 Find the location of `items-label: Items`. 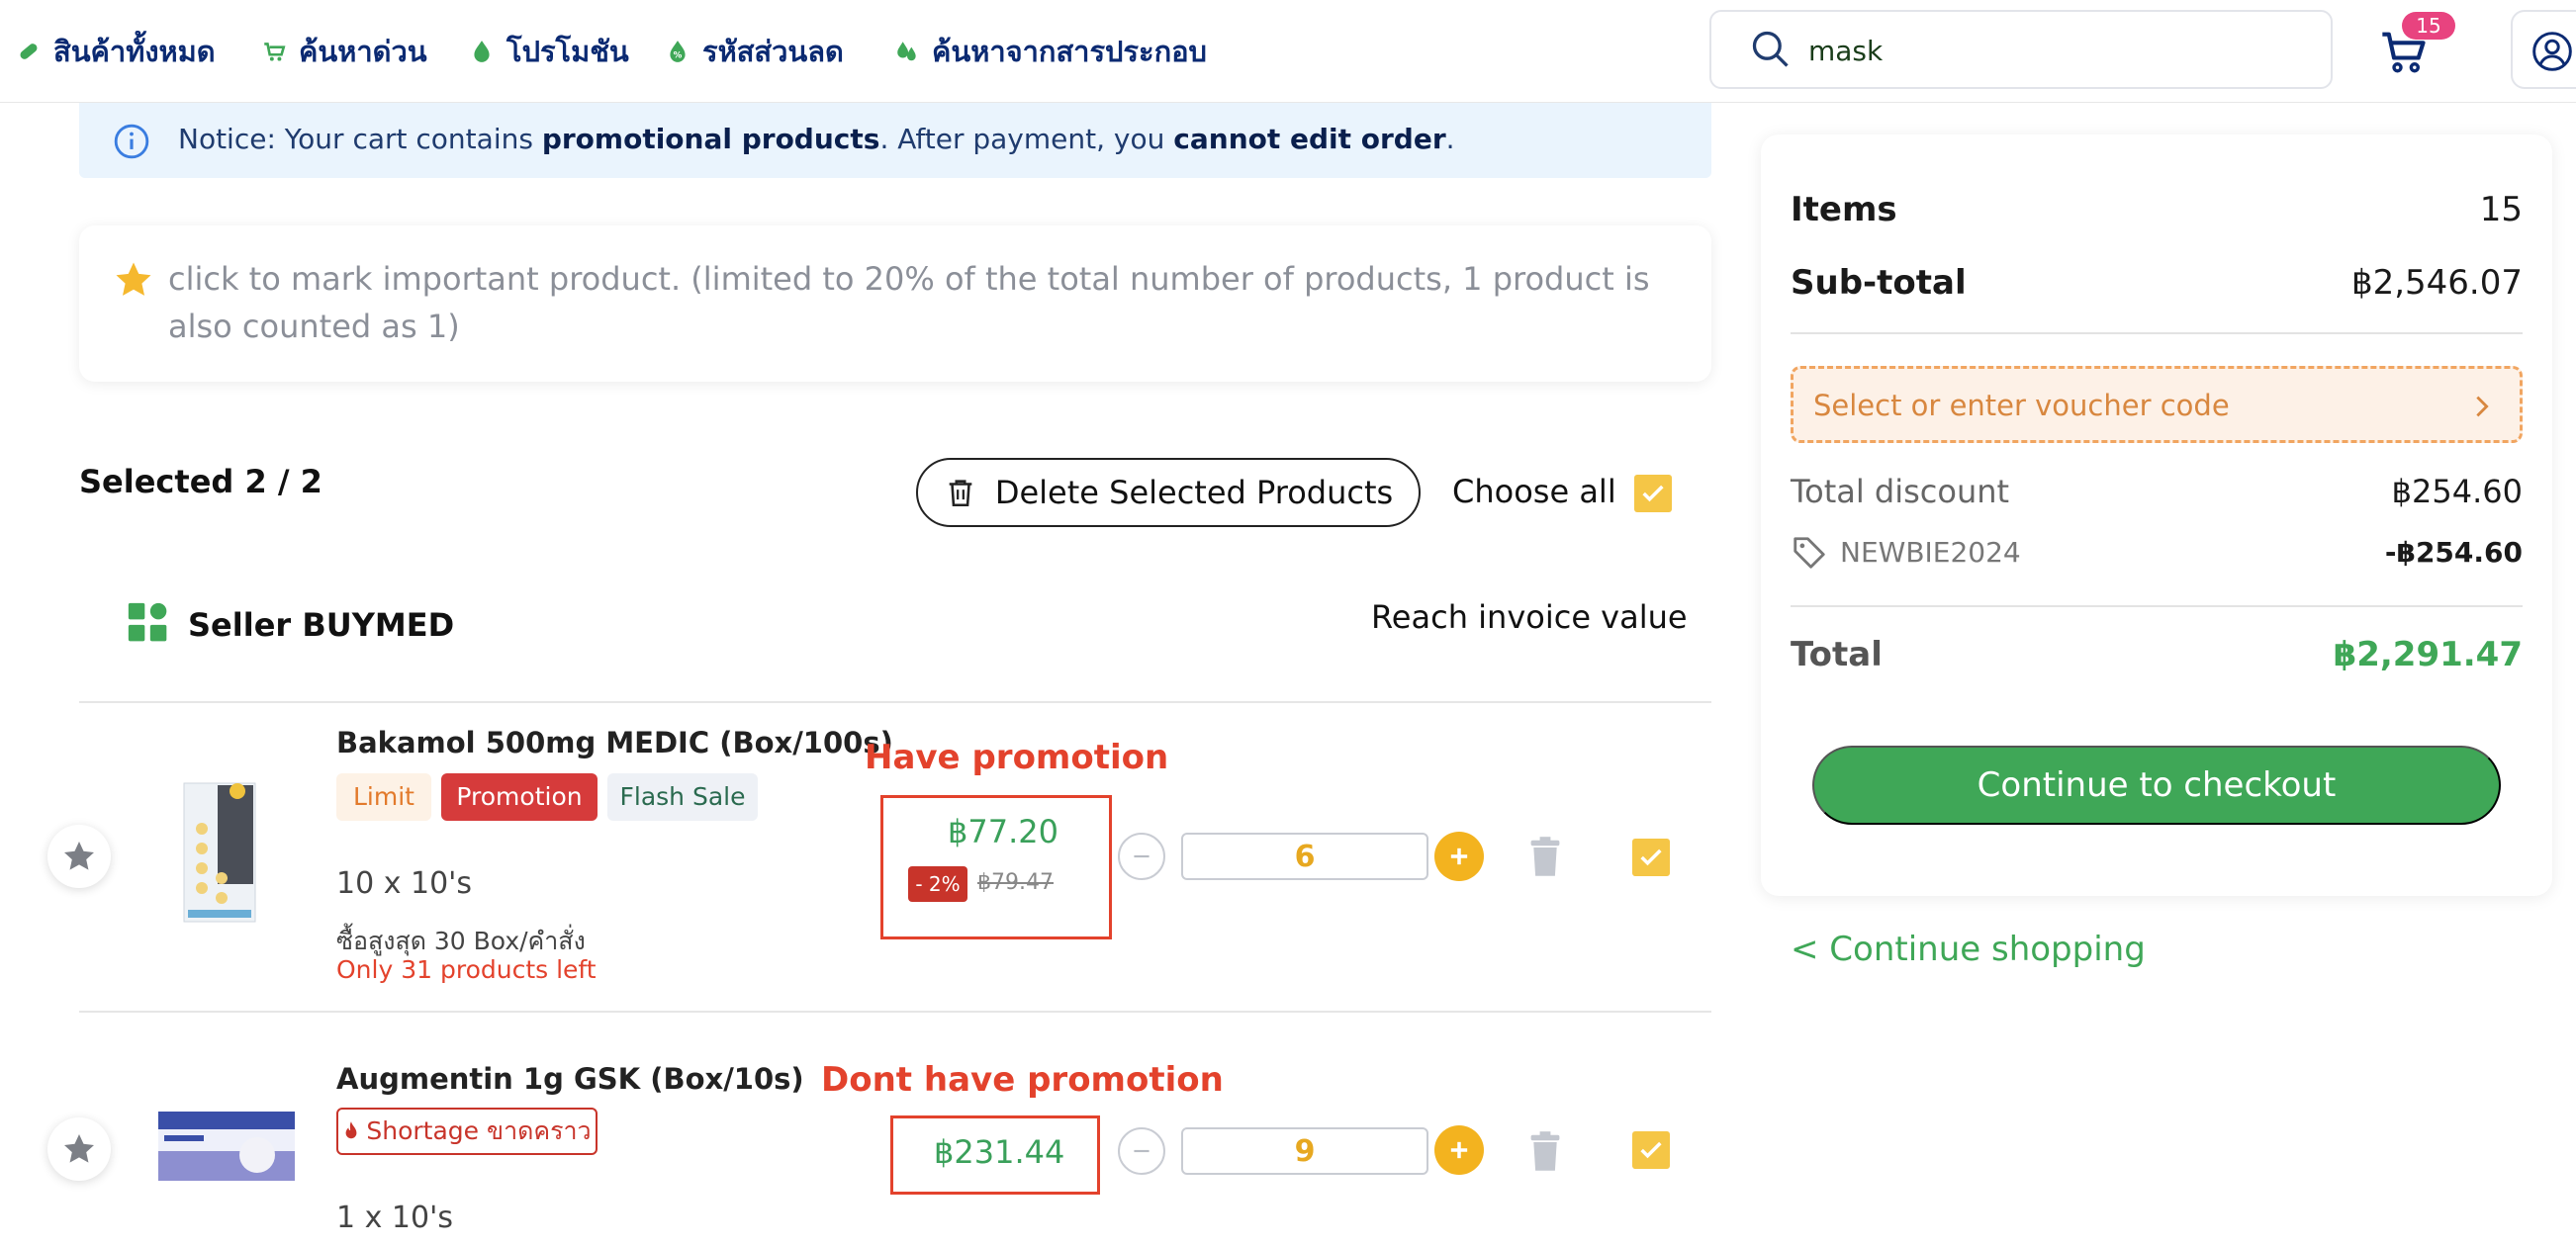

items-label: Items is located at coordinates (1844, 209).